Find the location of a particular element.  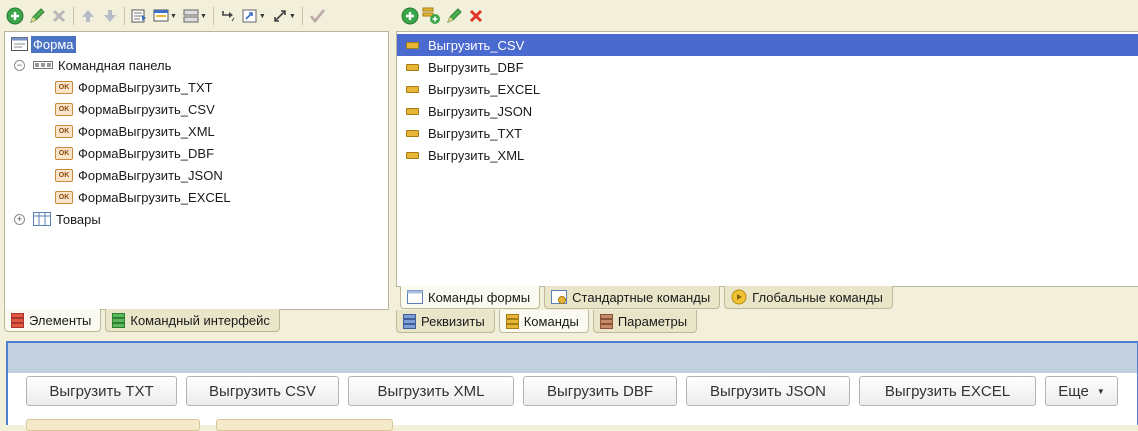

export-xml-button: Выгрузить XML is located at coordinates (431, 391).